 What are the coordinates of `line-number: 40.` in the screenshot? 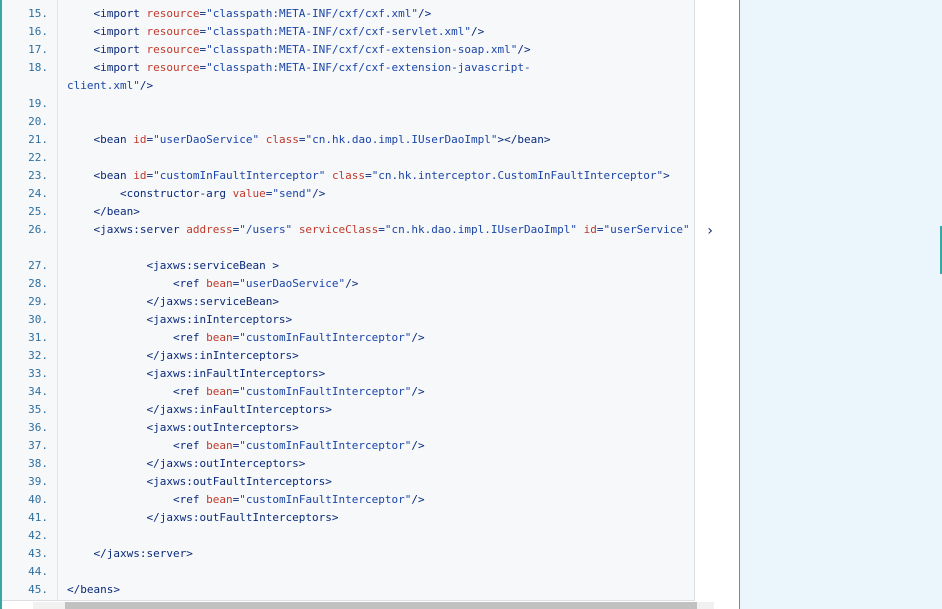 It's located at (38, 499).